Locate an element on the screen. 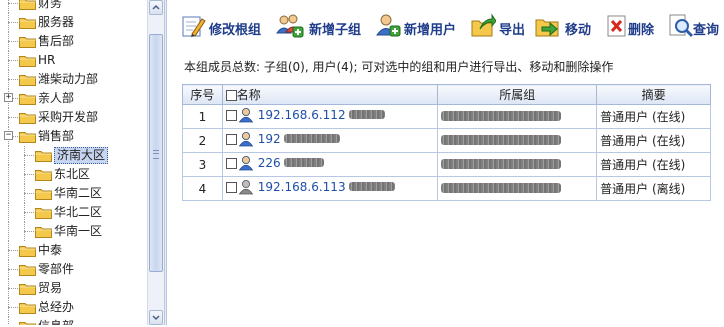  tree-item-label: 销售部 is located at coordinates (56, 136).